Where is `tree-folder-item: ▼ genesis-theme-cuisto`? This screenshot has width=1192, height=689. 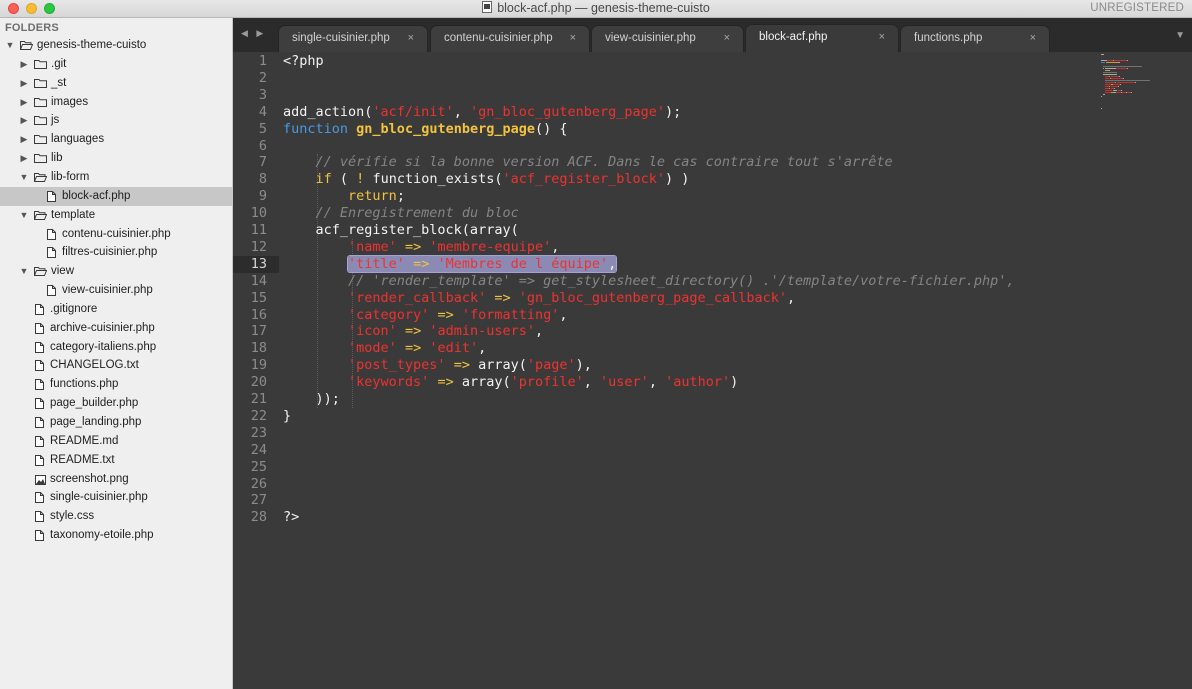
tree-folder-item: ▼ genesis-theme-cuisto is located at coordinates (116, 45).